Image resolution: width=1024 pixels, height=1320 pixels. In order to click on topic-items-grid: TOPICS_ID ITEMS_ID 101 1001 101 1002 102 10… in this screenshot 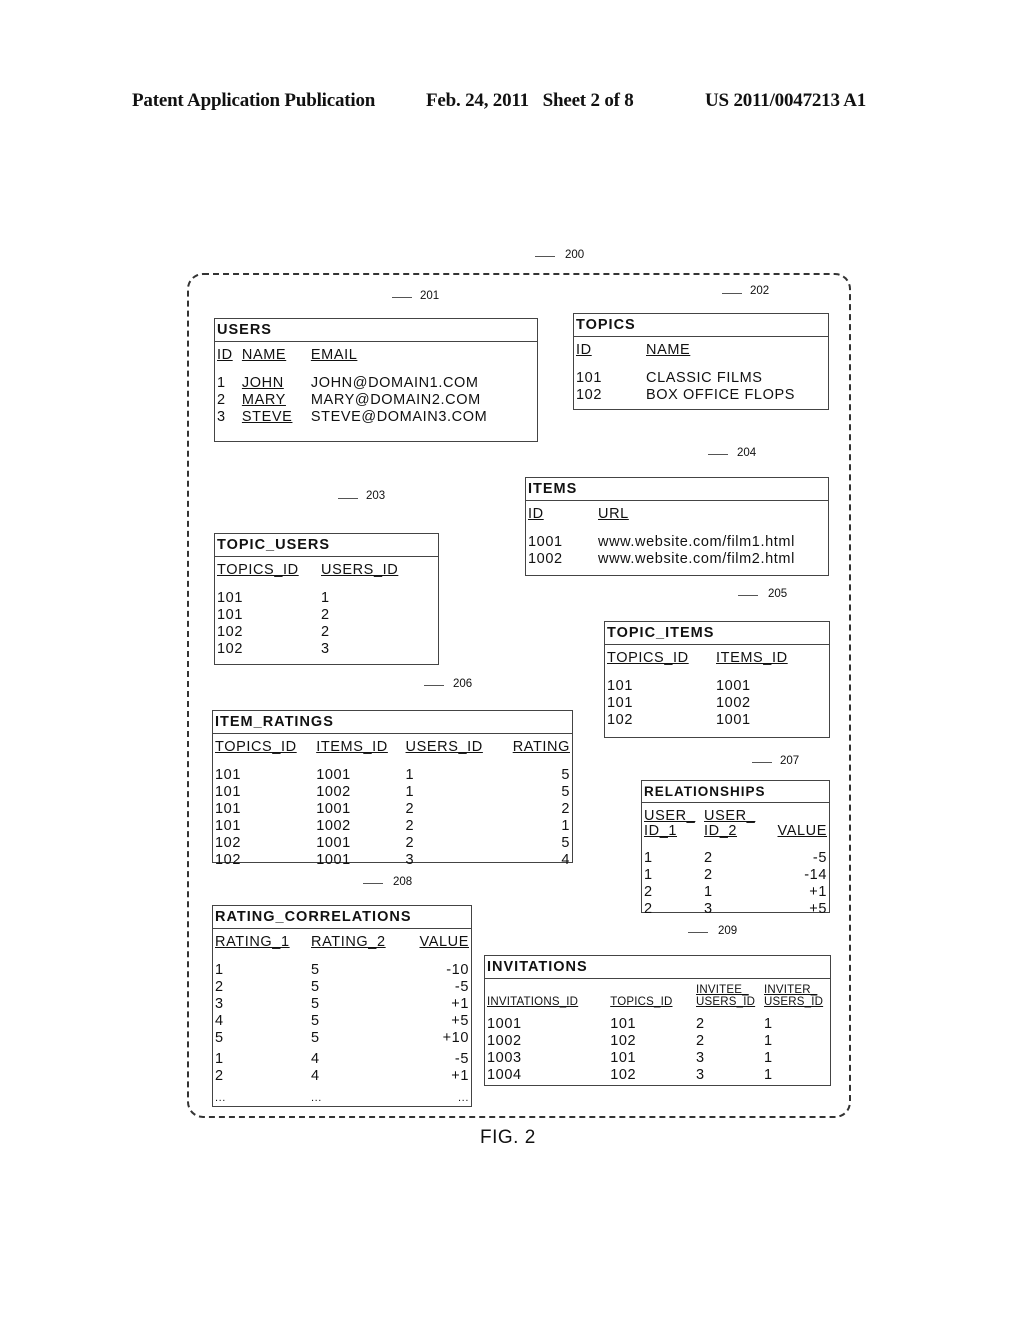, I will do `click(717, 687)`.